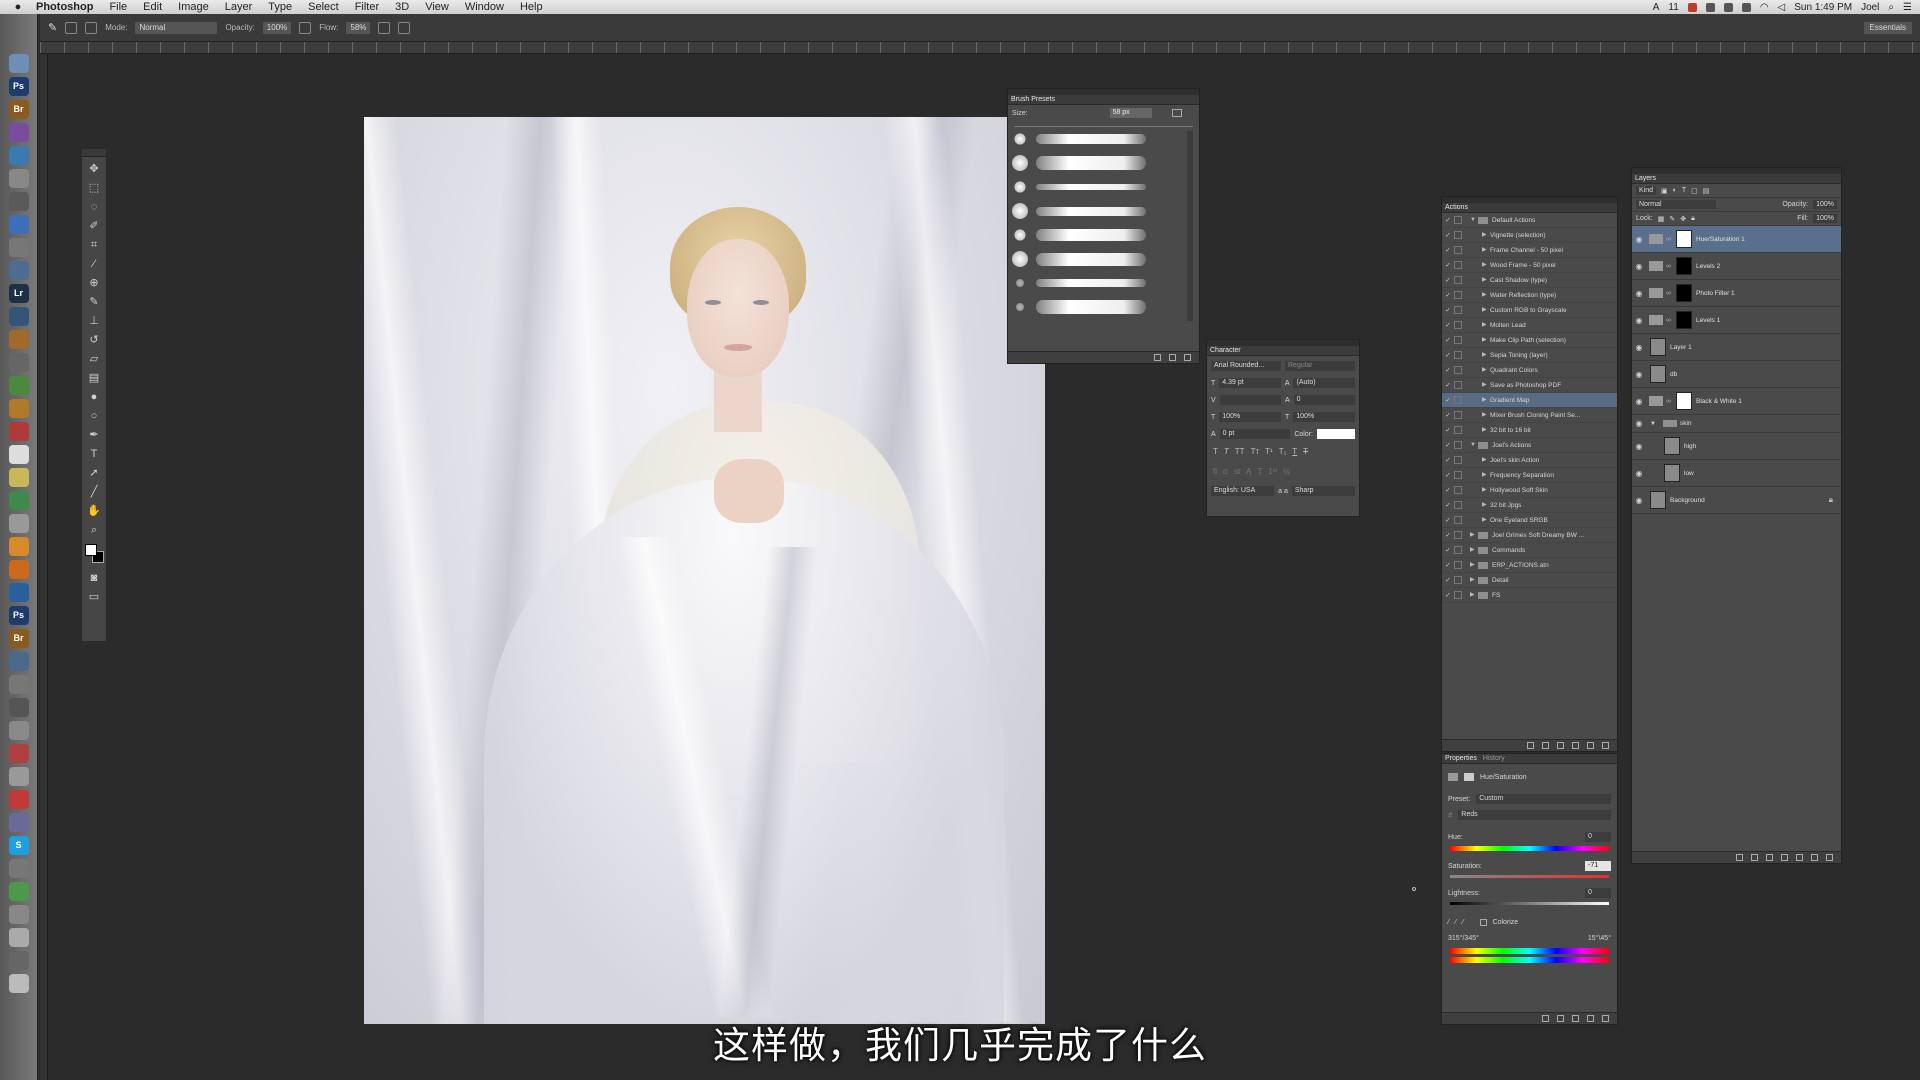 The image size is (1920, 1080). I want to click on brush-tool-icon: ✎, so click(94, 302).